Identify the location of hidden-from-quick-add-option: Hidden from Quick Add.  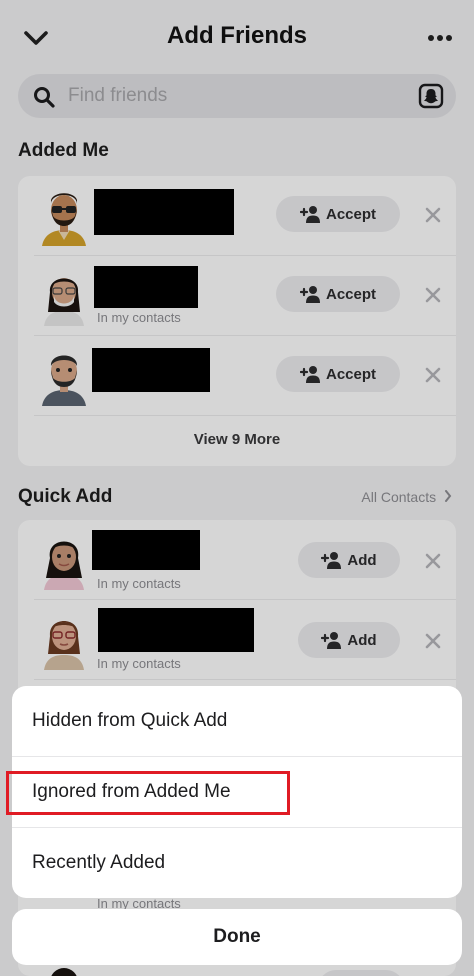
(237, 721).